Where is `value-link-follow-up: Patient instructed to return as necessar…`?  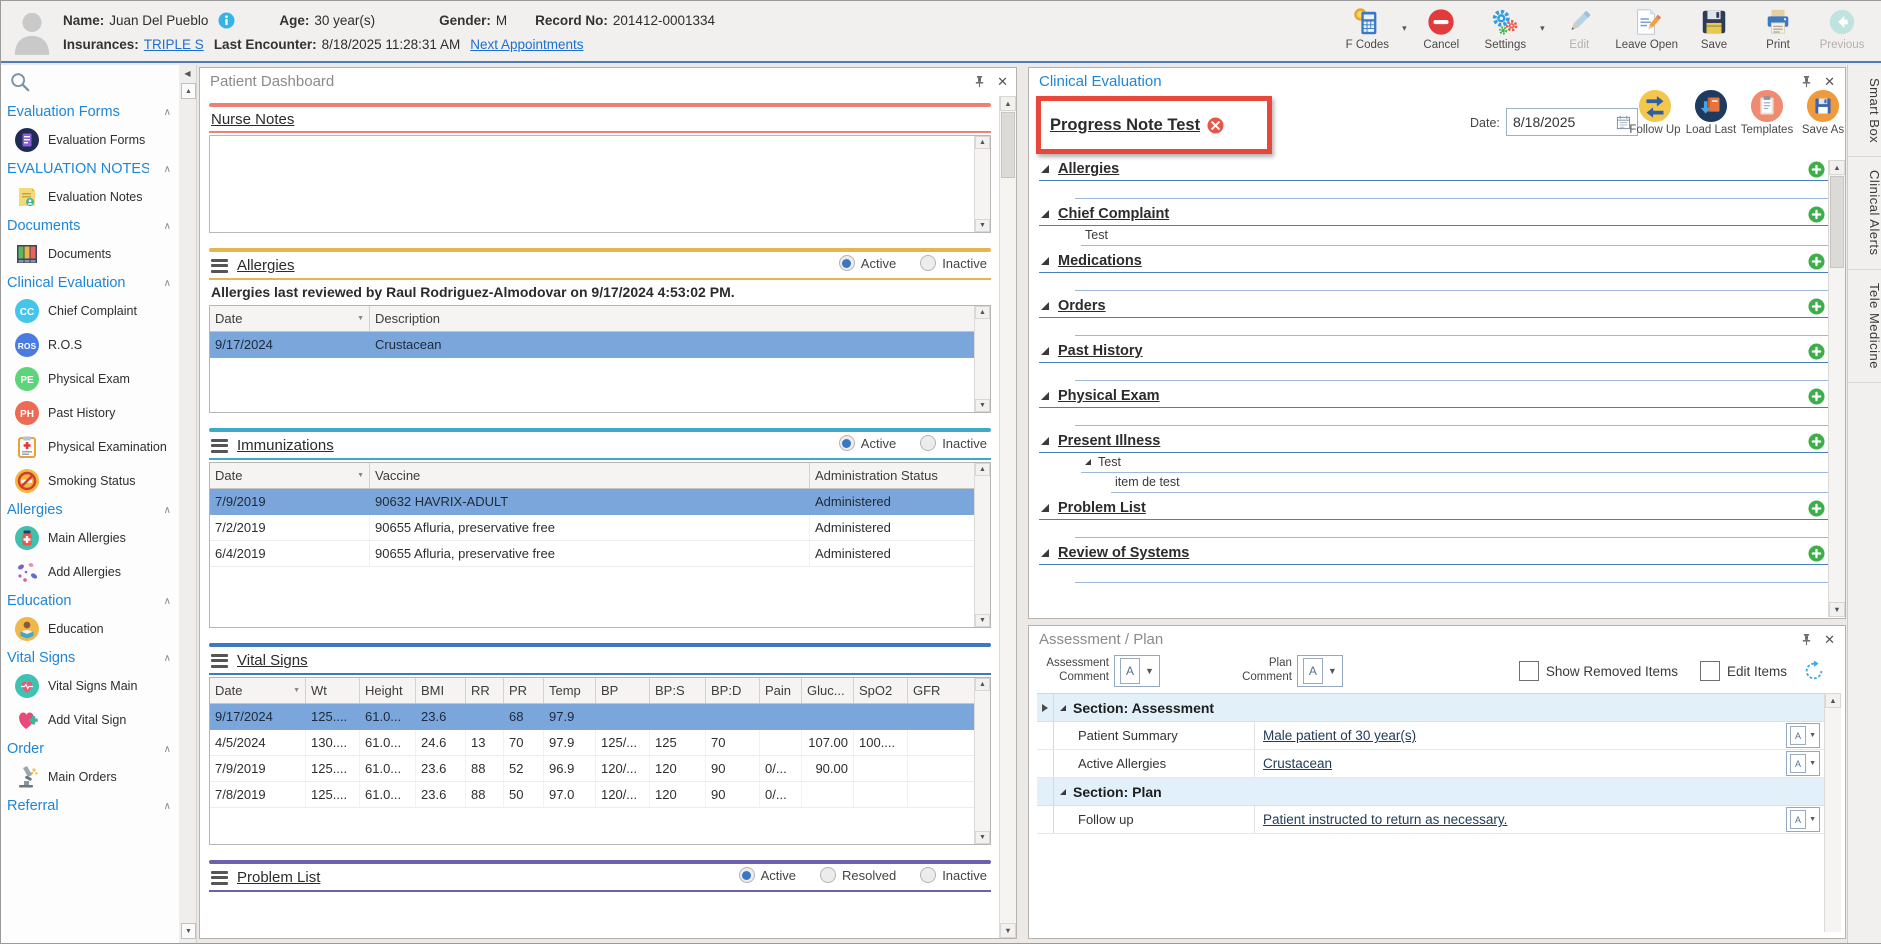 value-link-follow-up: Patient instructed to return as necessar… is located at coordinates (1385, 819).